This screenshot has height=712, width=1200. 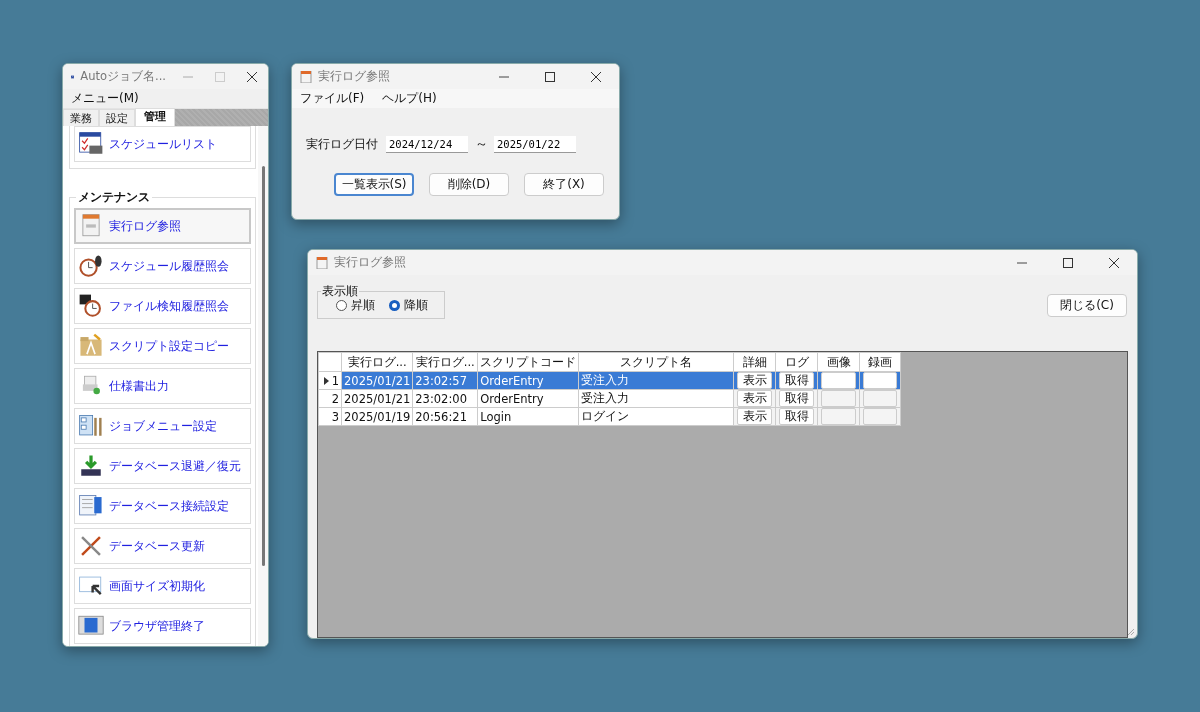 I want to click on date-field: 2025/01/22, so click(x=535, y=144).